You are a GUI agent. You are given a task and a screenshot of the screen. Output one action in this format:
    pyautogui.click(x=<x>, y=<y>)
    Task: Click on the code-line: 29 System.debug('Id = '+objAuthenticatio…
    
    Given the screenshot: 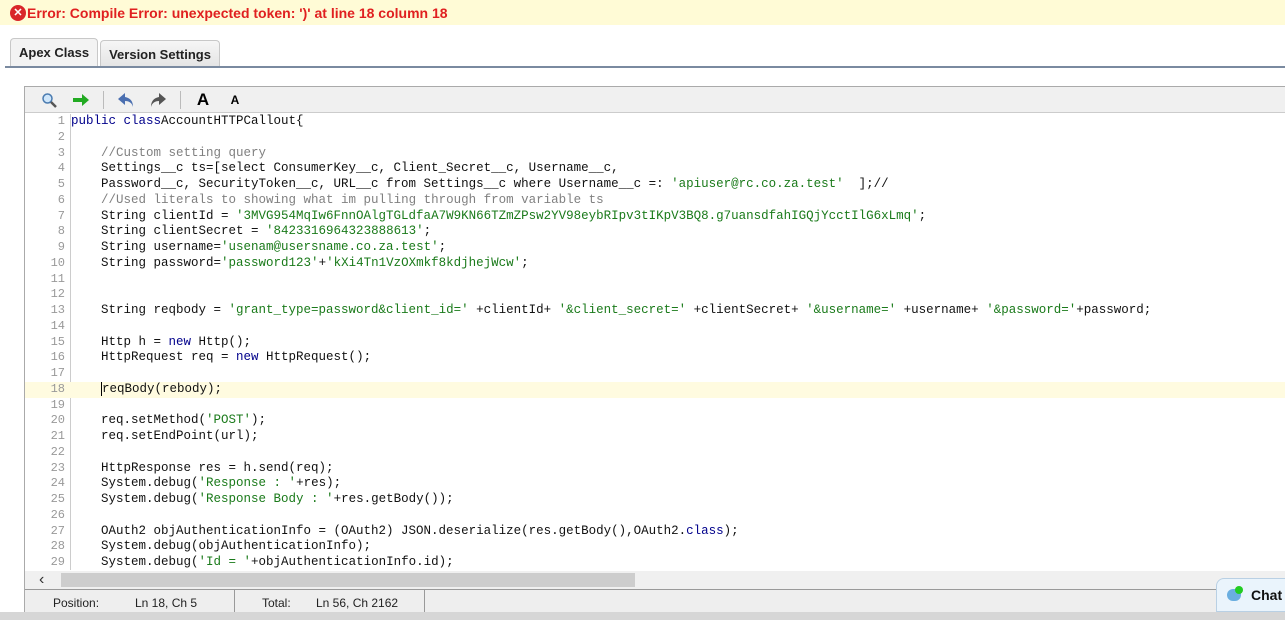 What is the action you would take?
    pyautogui.click(x=655, y=562)
    